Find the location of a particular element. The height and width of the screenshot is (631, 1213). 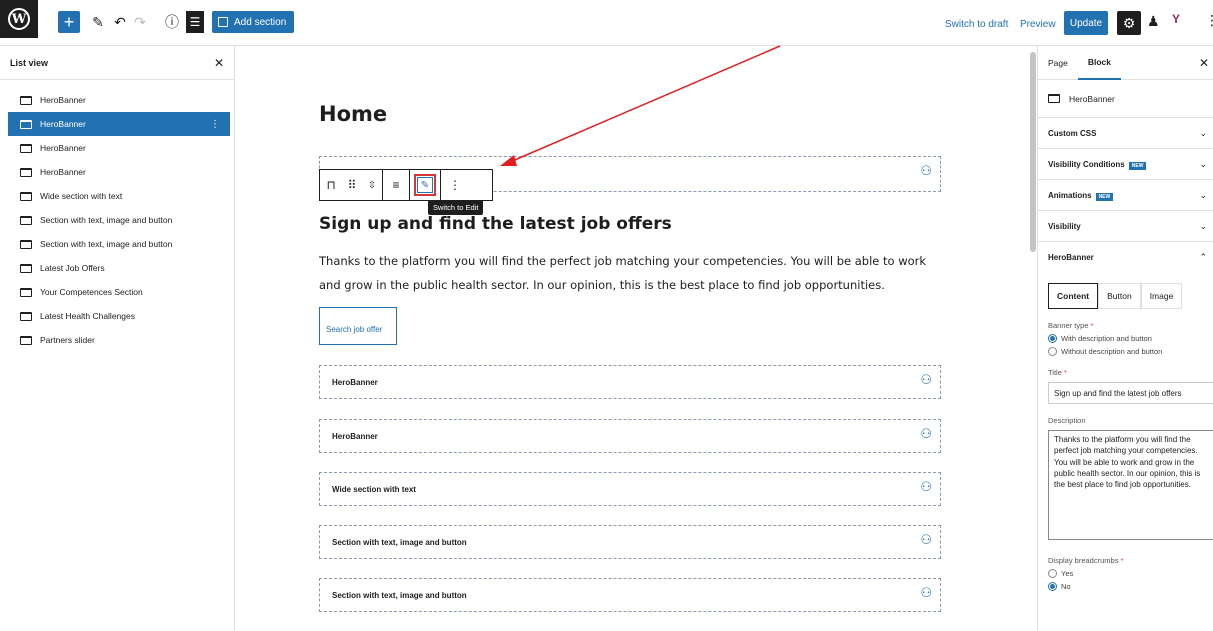

wordpress-logo-icon: W is located at coordinates (19, 19).